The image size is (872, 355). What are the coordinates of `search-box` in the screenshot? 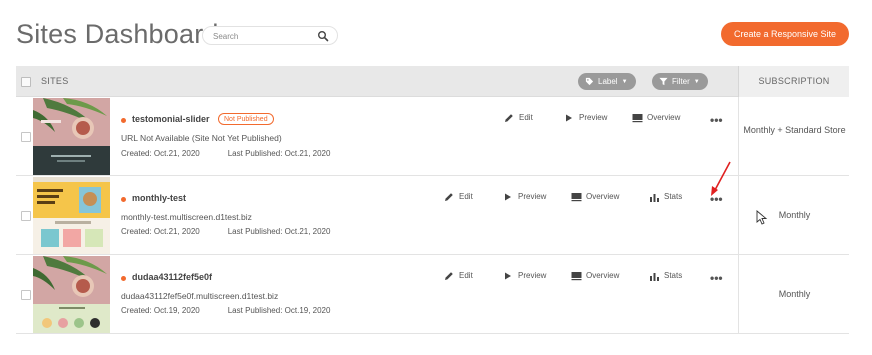 It's located at (270, 35).